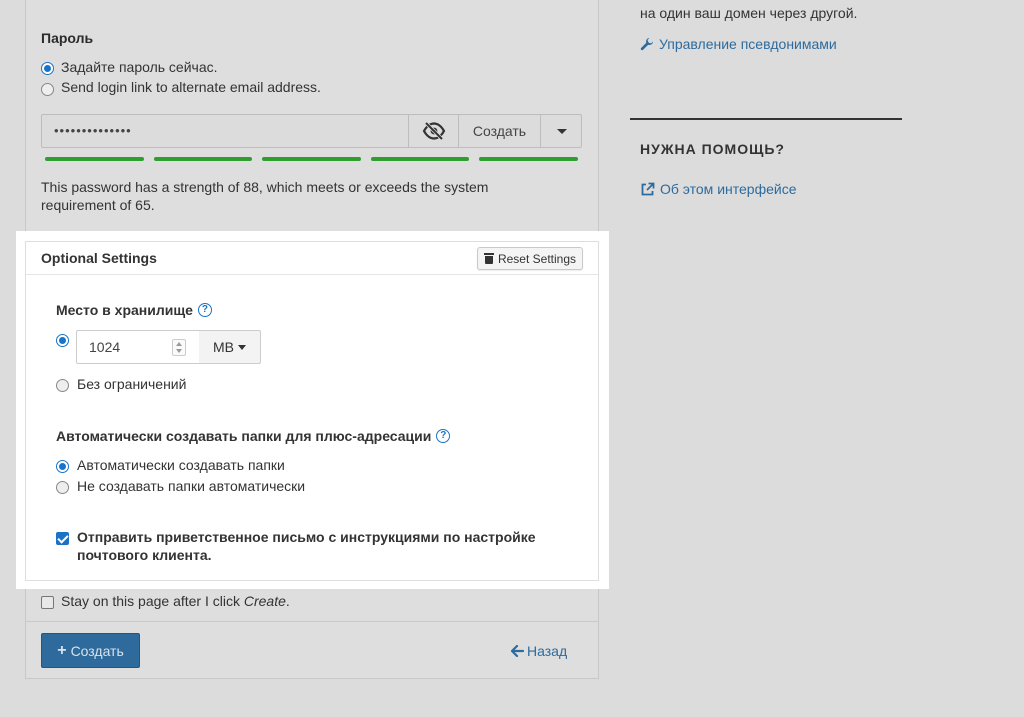 This screenshot has height=717, width=1024. I want to click on generator-options-dropdown, so click(561, 131).